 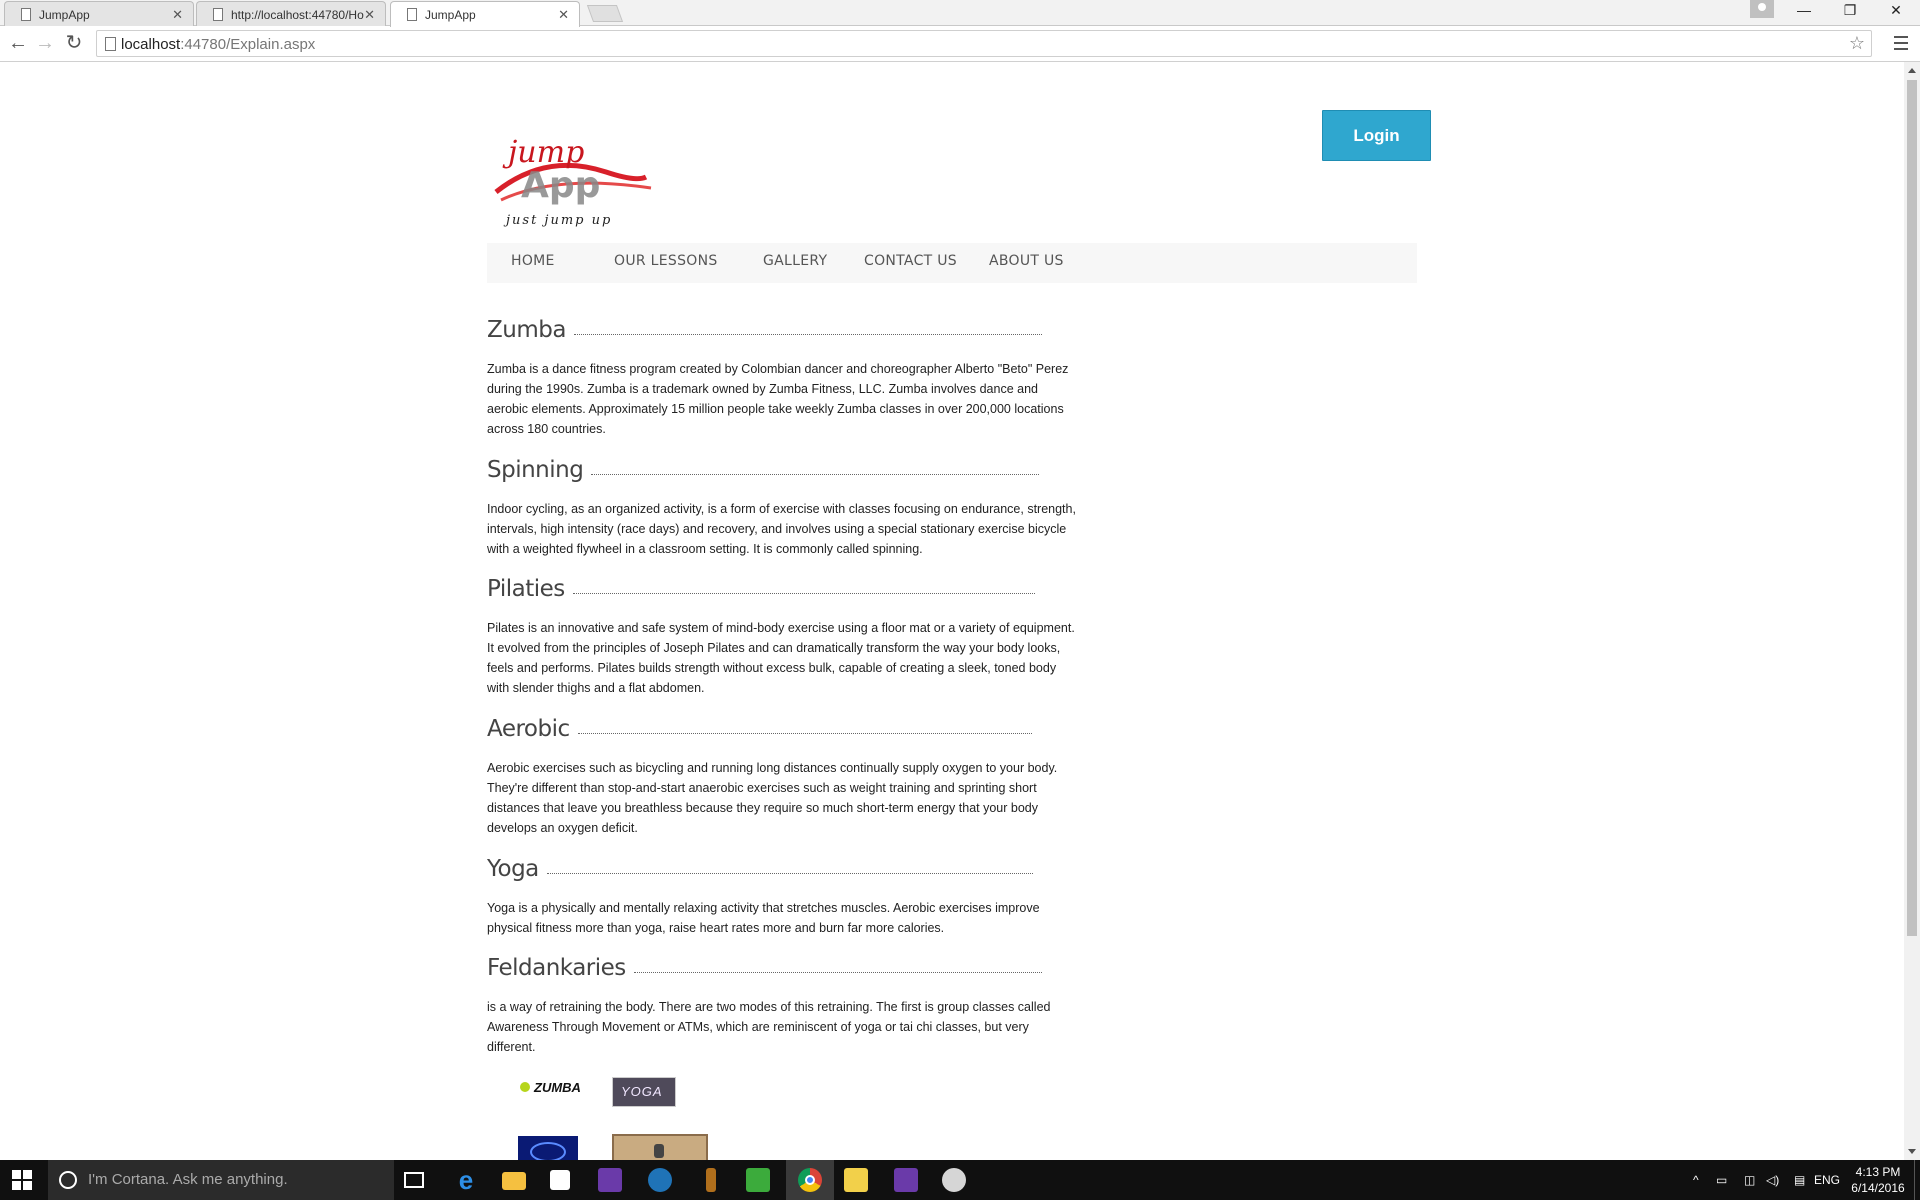 I want to click on edge-icon: e, so click(x=466, y=1180).